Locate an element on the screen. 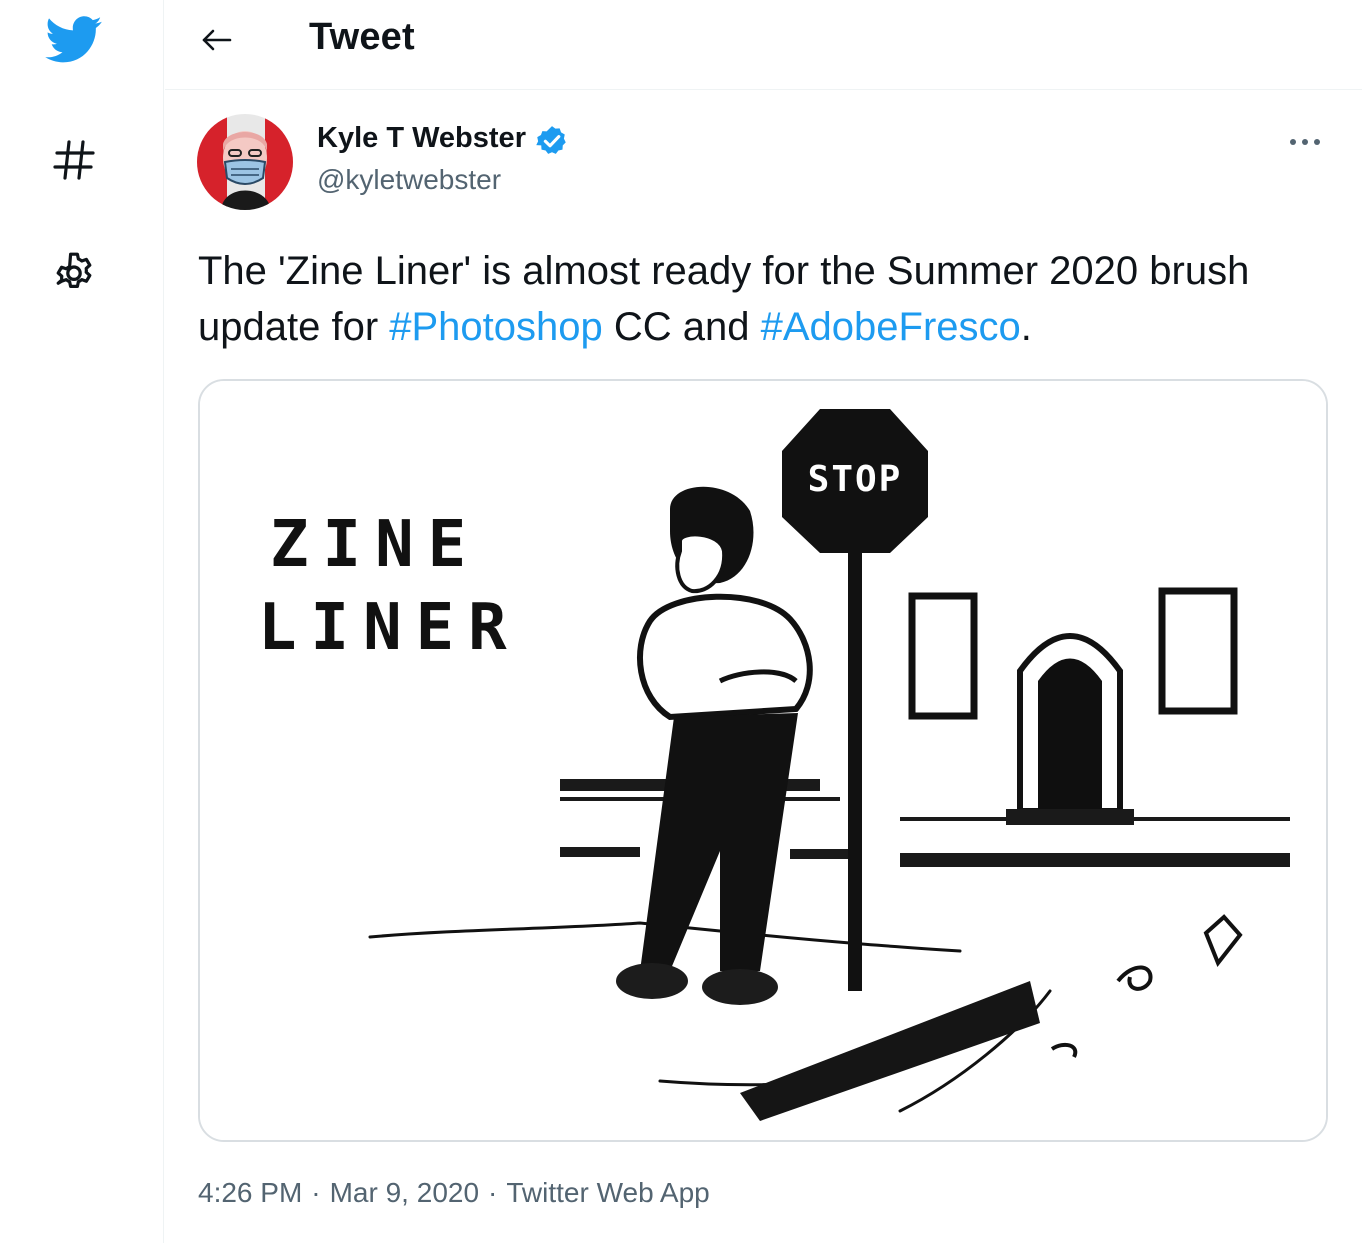 The width and height of the screenshot is (1362, 1243). author-name: Kyle T Webster is located at coordinates (421, 138).